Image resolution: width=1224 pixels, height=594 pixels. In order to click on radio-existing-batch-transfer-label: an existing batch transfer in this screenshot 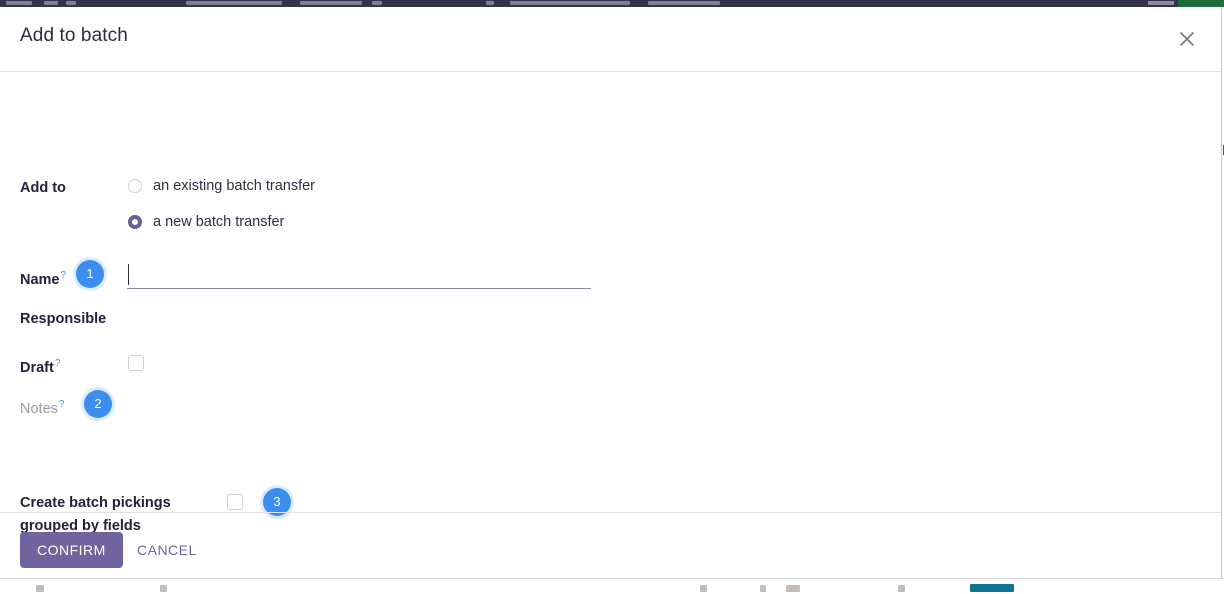, I will do `click(234, 186)`.